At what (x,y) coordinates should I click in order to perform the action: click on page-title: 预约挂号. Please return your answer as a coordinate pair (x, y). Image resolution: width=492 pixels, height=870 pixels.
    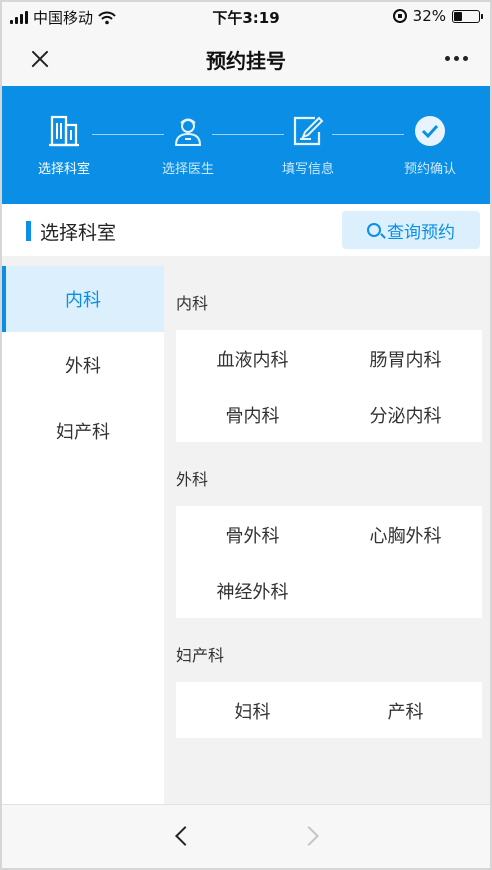
    Looking at the image, I should click on (246, 61).